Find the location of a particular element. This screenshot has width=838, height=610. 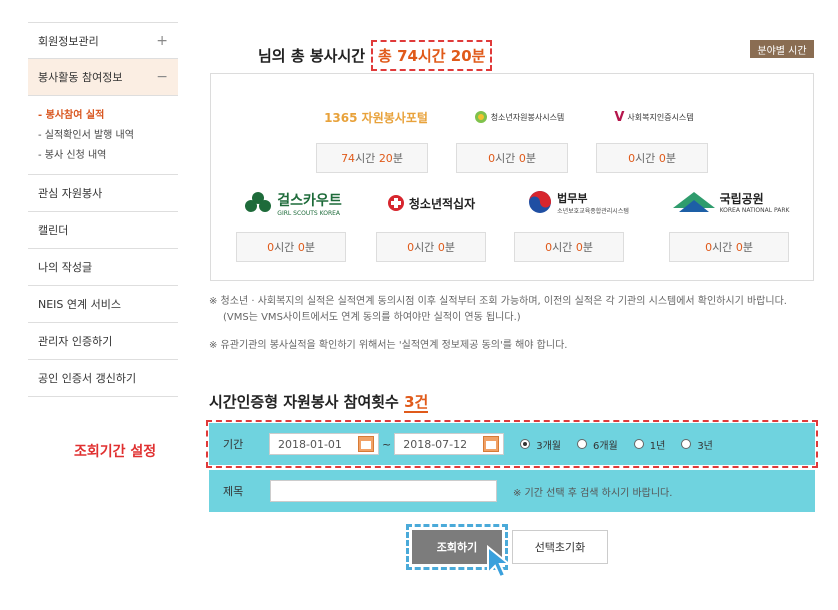

radio-6-months: 6개월 is located at coordinates (597, 444).